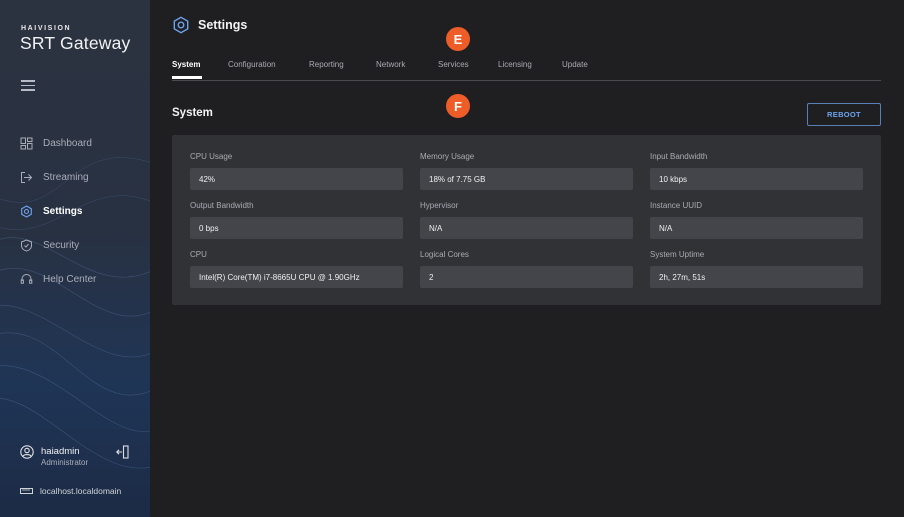 The width and height of the screenshot is (904, 517). I want to click on sidebar-item-security: Security, so click(80, 245).